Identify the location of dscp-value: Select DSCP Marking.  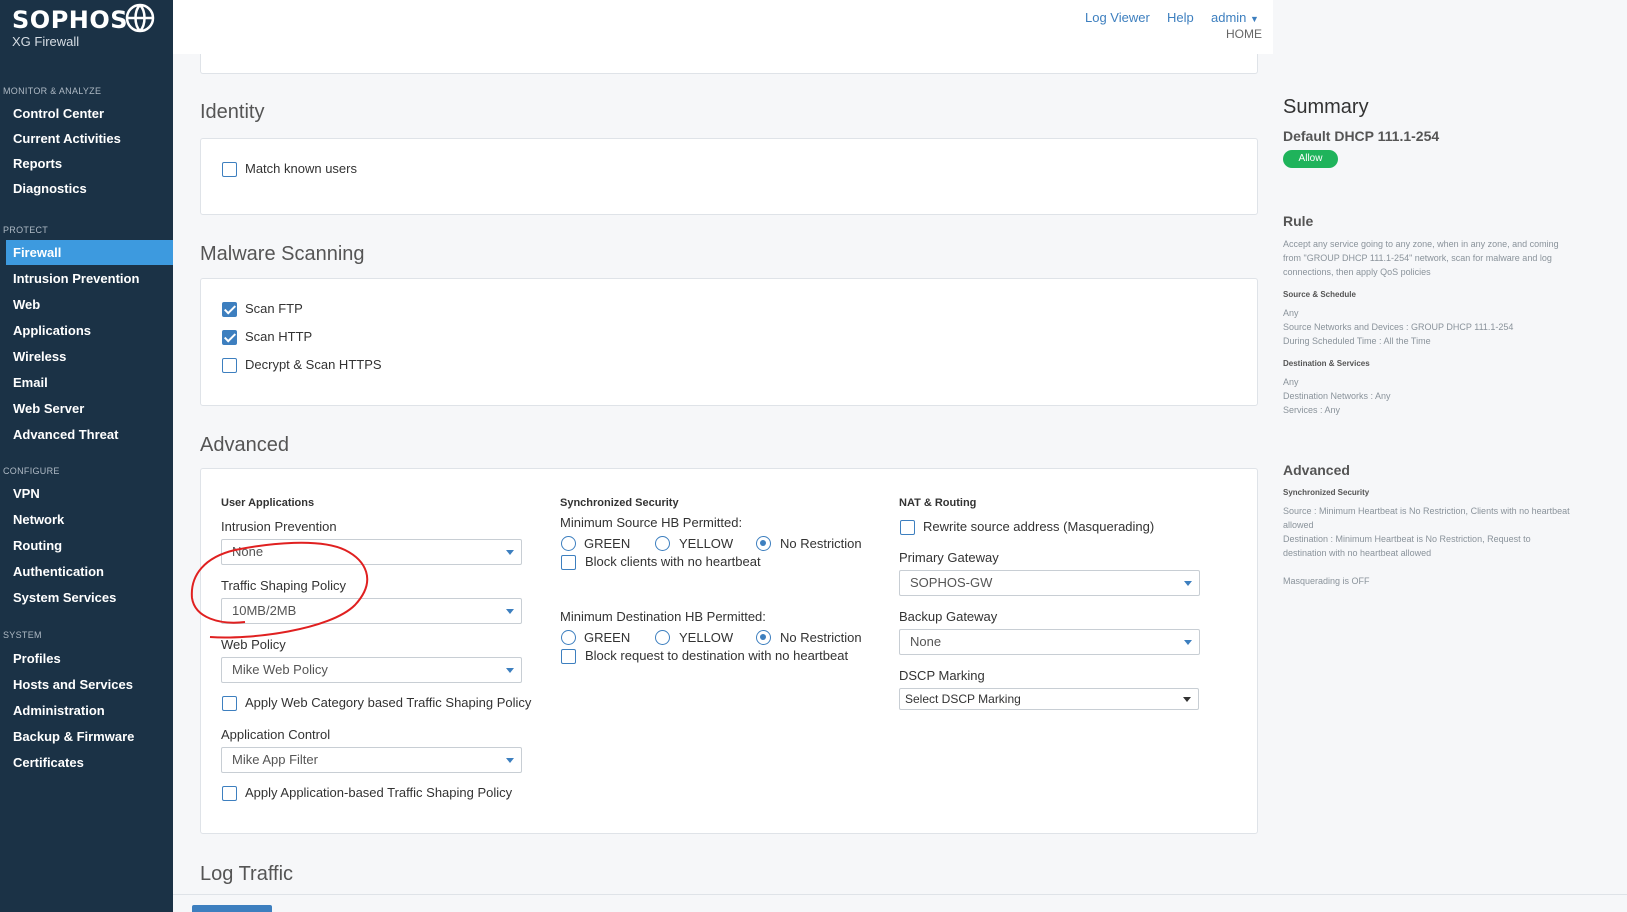
(963, 699).